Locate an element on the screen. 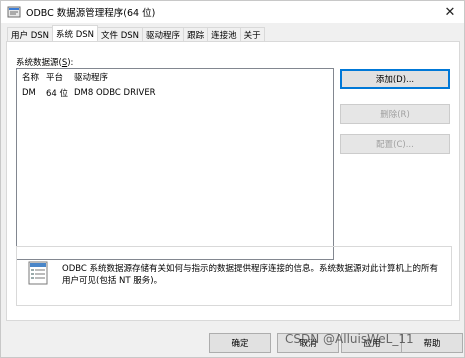  tab-connection-pooling: 连接池 is located at coordinates (224, 34).